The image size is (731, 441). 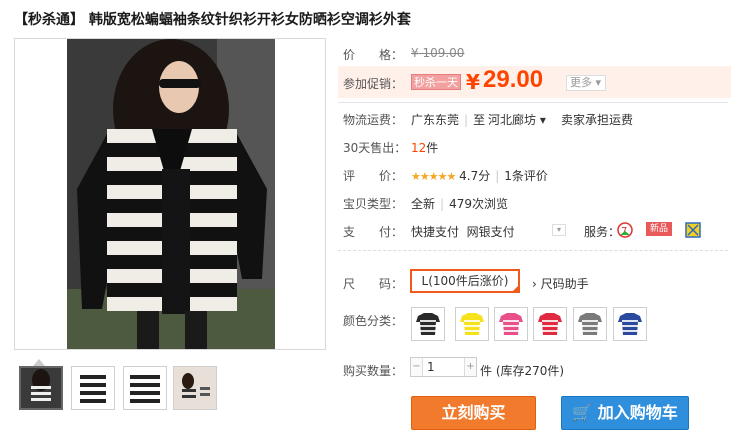 What do you see at coordinates (478, 204) in the screenshot?
I see `view-count: 479次浏览` at bounding box center [478, 204].